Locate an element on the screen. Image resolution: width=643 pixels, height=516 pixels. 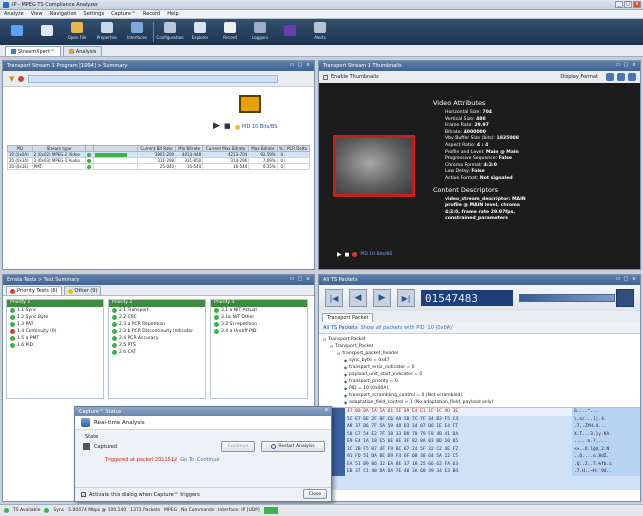
test-item: 2.6 CAT is located at coordinates (157, 352).